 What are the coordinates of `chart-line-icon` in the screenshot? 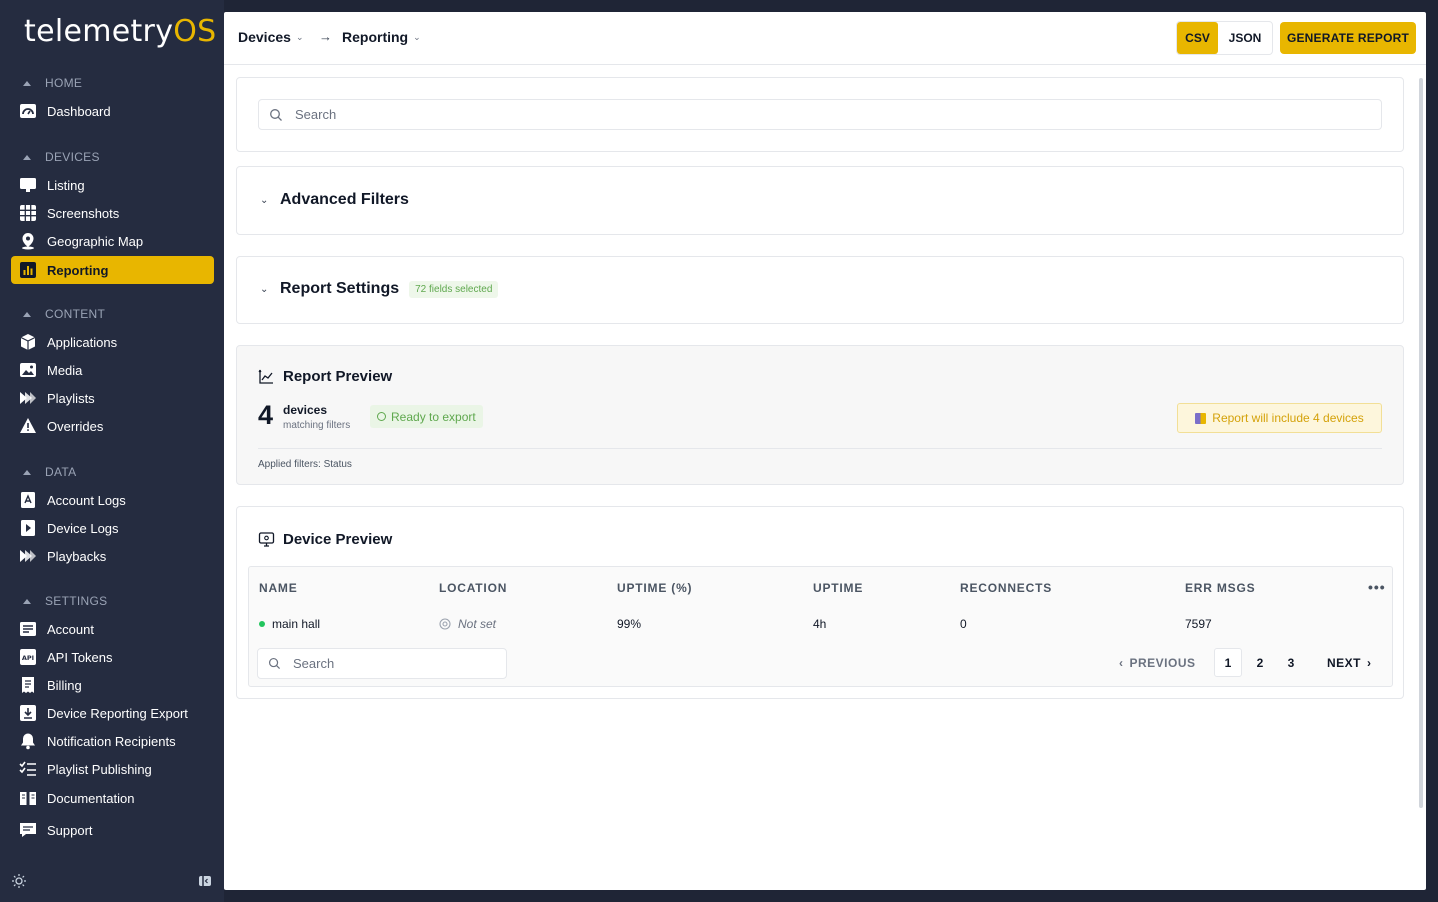 It's located at (265, 376).